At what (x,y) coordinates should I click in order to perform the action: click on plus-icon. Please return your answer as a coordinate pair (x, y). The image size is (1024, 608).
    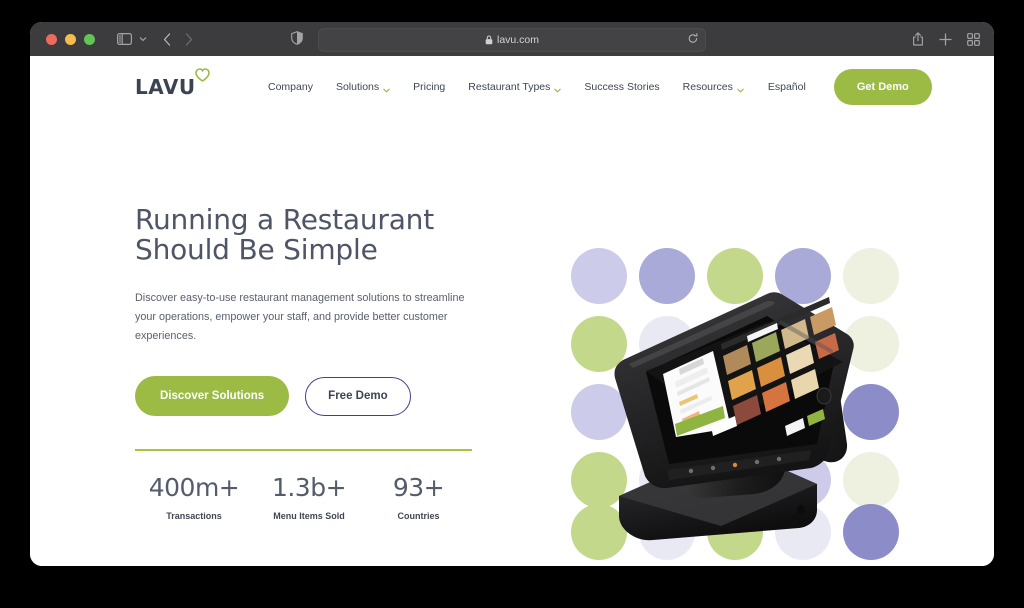
    Looking at the image, I should click on (945, 39).